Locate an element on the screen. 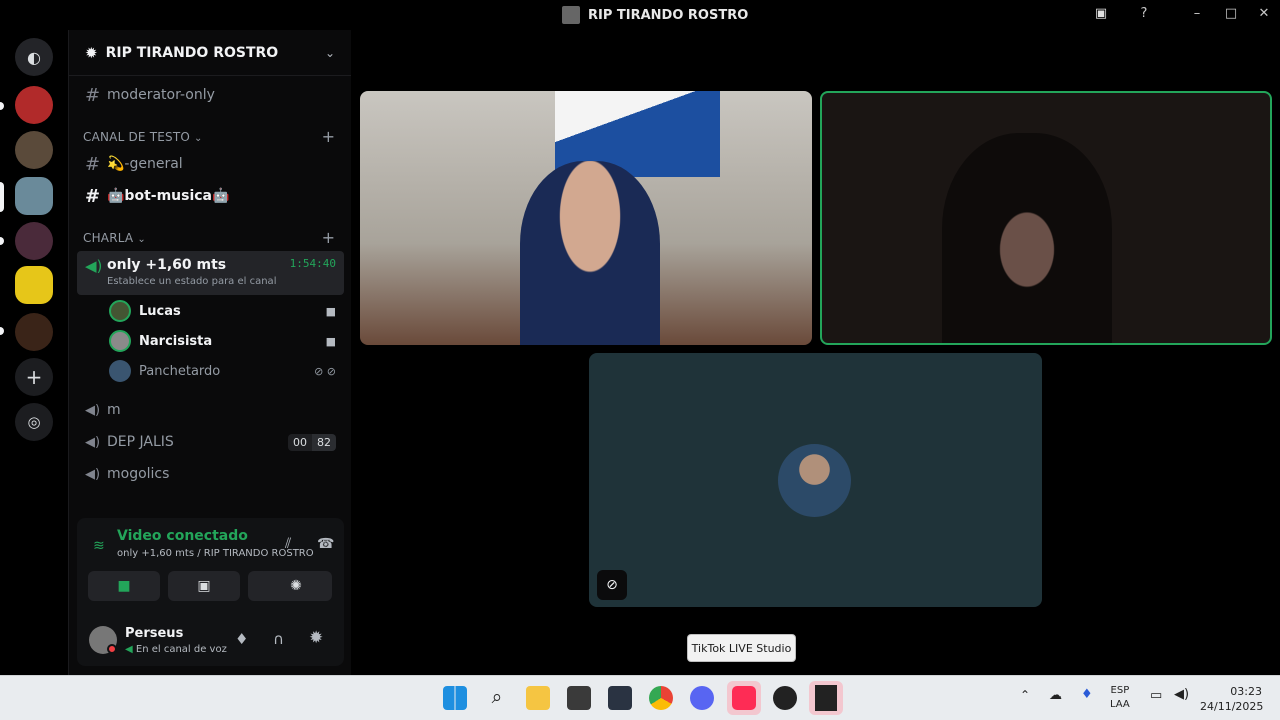 The height and width of the screenshot is (720, 1280). voice-channel-m: ◀) m is located at coordinates (210, 410).